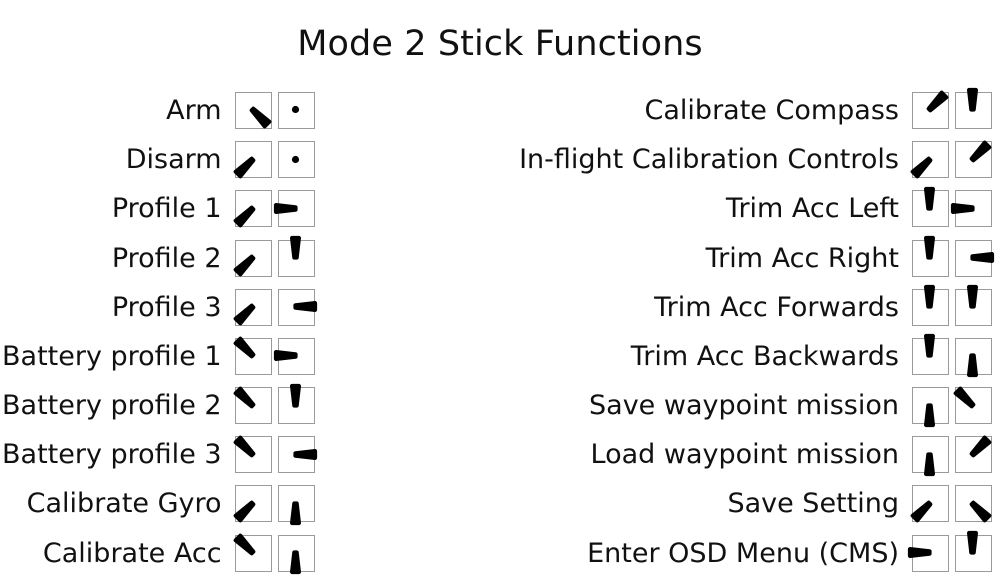  I want to click on stick-function-row: Load waypoint mission, so click(755, 454).